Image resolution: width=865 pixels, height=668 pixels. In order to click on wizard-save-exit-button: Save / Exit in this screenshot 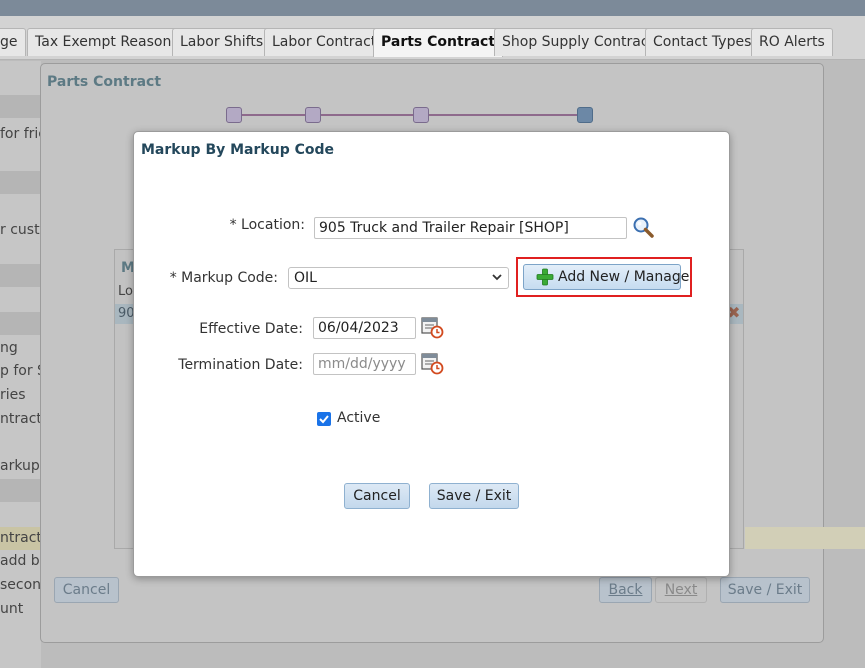, I will do `click(765, 590)`.